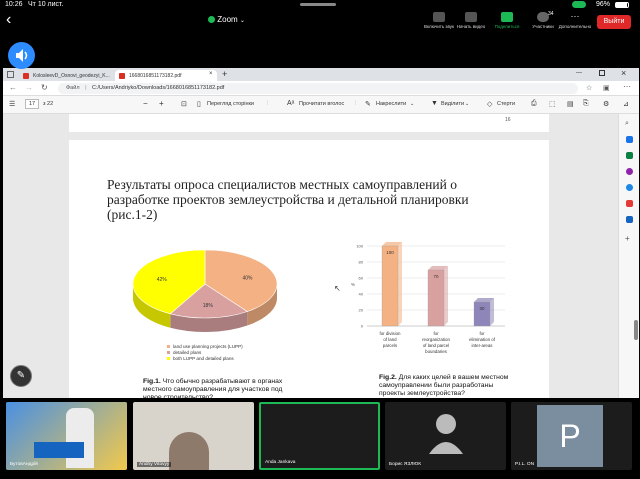 Image resolution: width=640 pixels, height=479 pixels. What do you see at coordinates (21, 55) in the screenshot?
I see `audio-speaker-button` at bounding box center [21, 55].